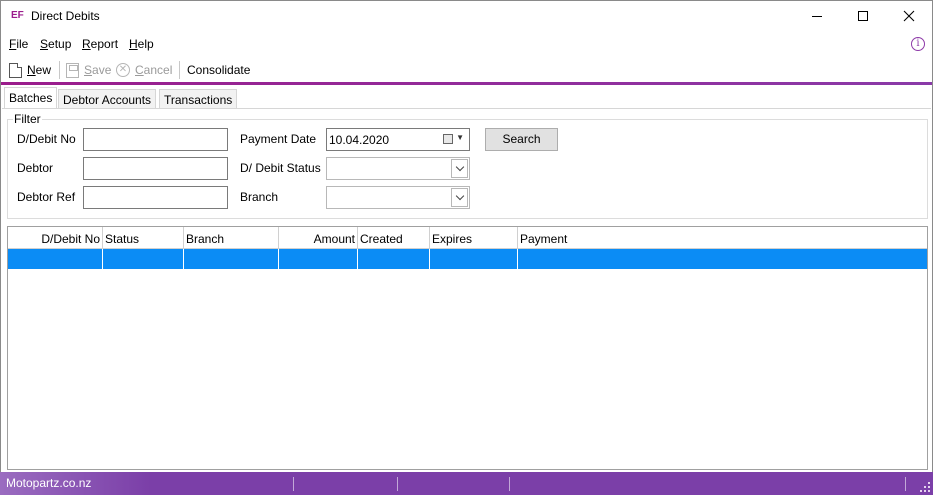 This screenshot has width=933, height=495. Describe the element at coordinates (398, 139) in the screenshot. I see `payment-date-picker: 10.04.2020 ▼` at that location.